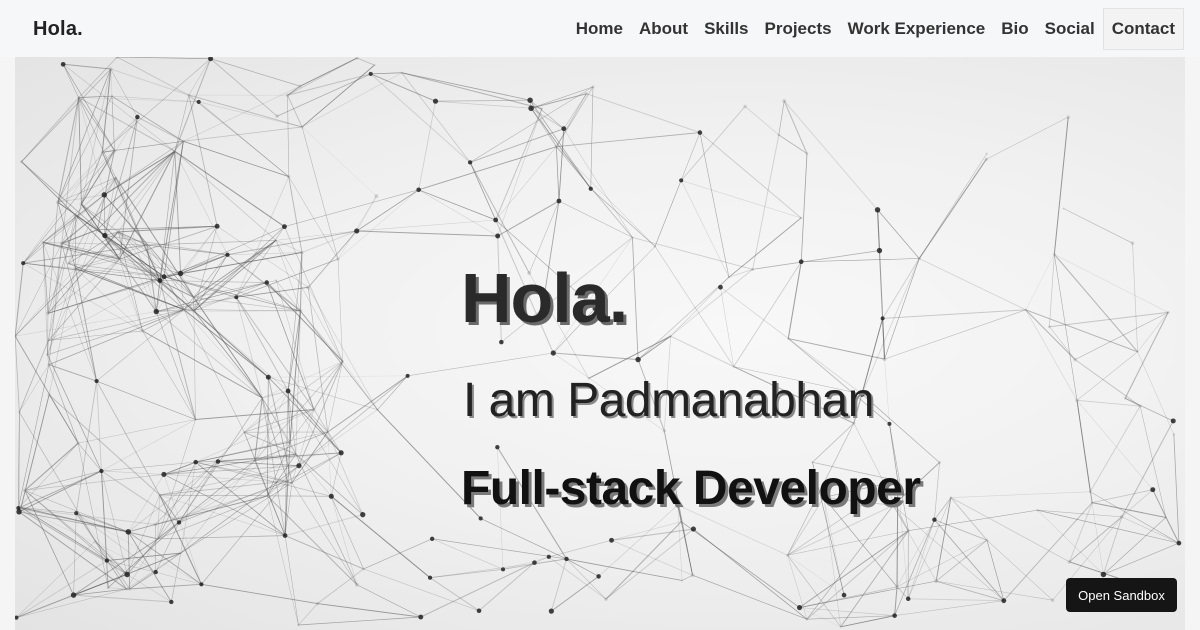 This screenshot has height=630, width=1200. What do you see at coordinates (663, 29) in the screenshot?
I see `nav-link-about: About` at bounding box center [663, 29].